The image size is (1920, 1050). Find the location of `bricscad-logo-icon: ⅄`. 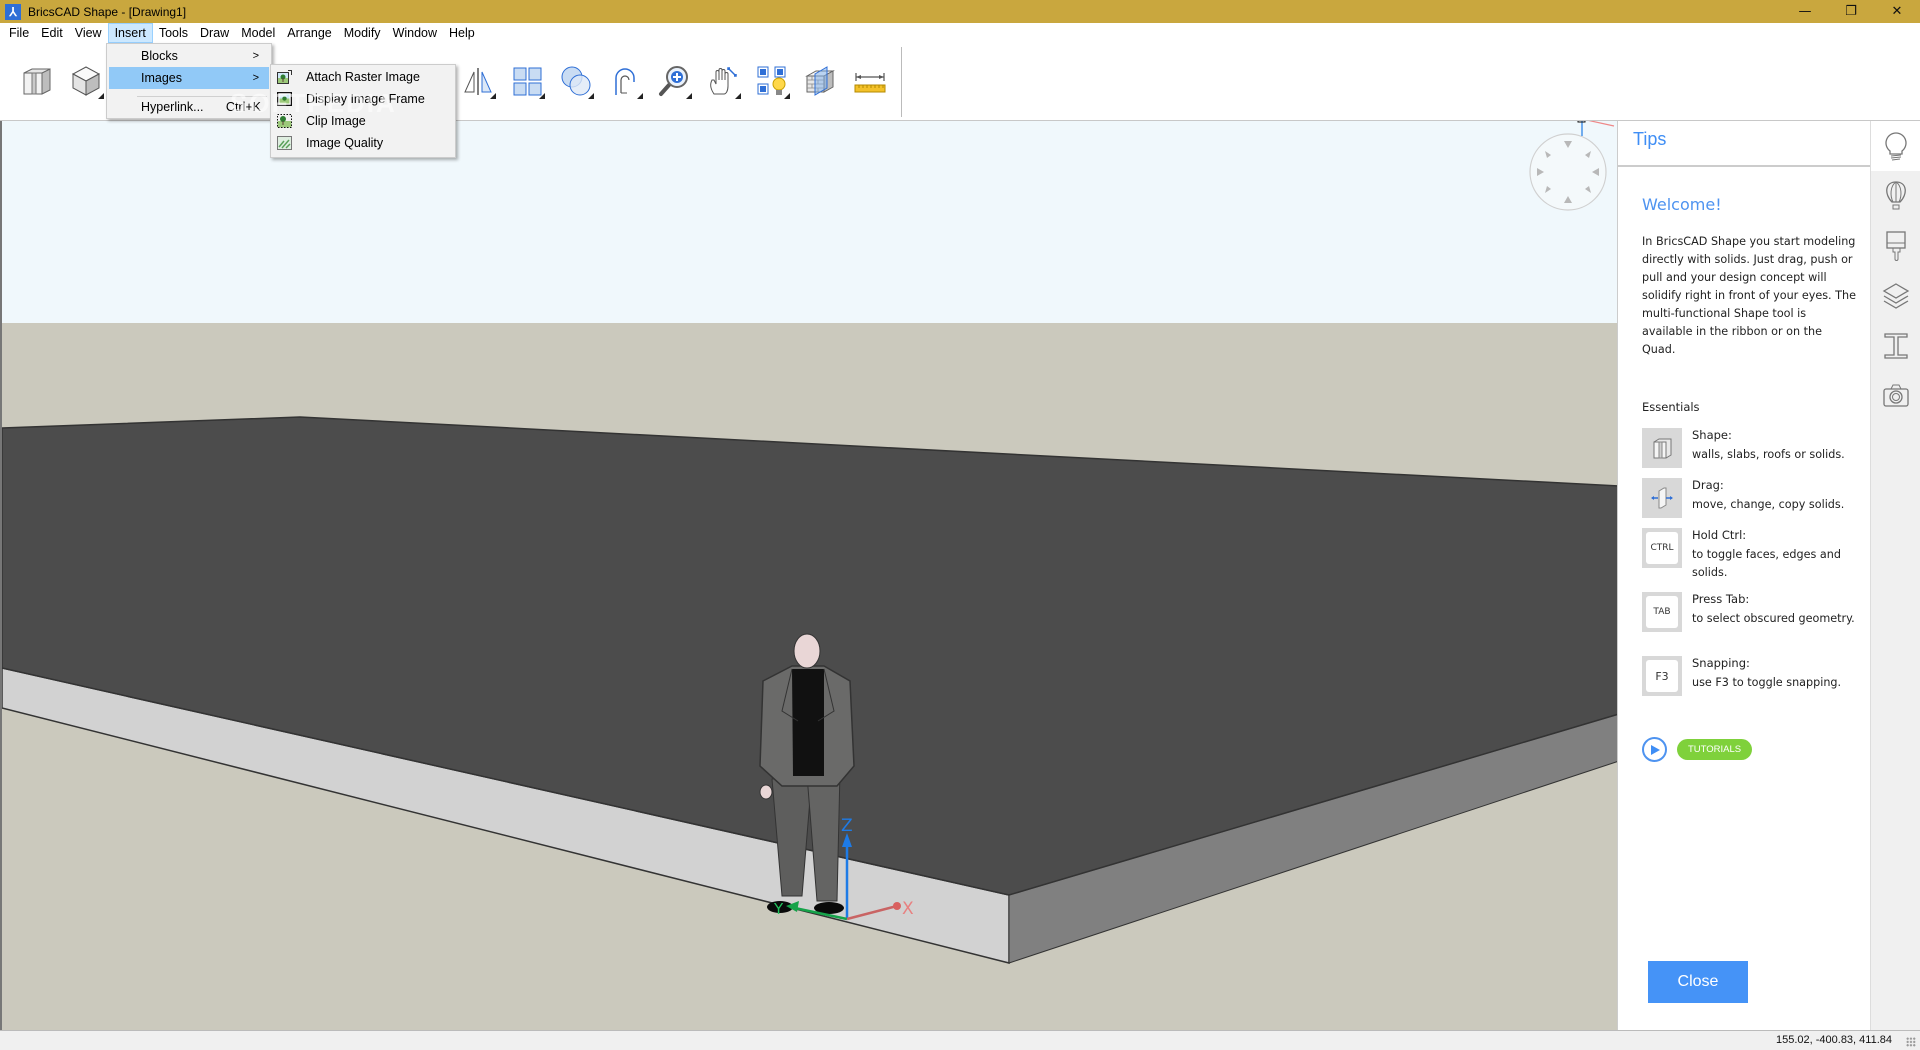

bricscad-logo-icon: ⅄ is located at coordinates (13, 11).